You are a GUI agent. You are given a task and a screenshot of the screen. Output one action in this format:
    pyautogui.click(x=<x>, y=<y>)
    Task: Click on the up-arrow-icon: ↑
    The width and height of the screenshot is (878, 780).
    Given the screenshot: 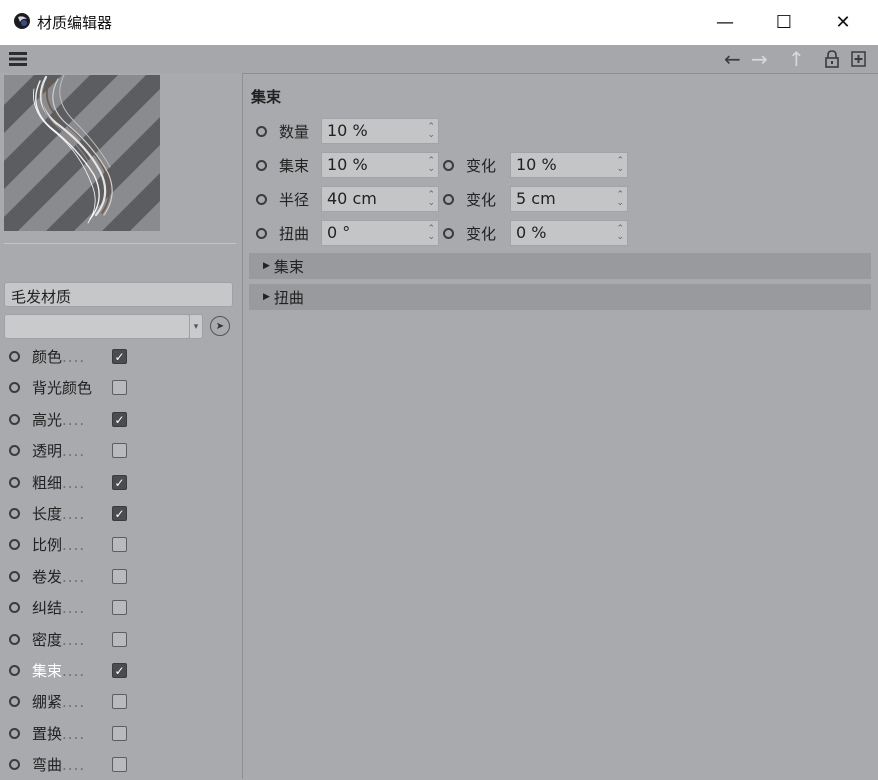 What is the action you would take?
    pyautogui.click(x=796, y=59)
    